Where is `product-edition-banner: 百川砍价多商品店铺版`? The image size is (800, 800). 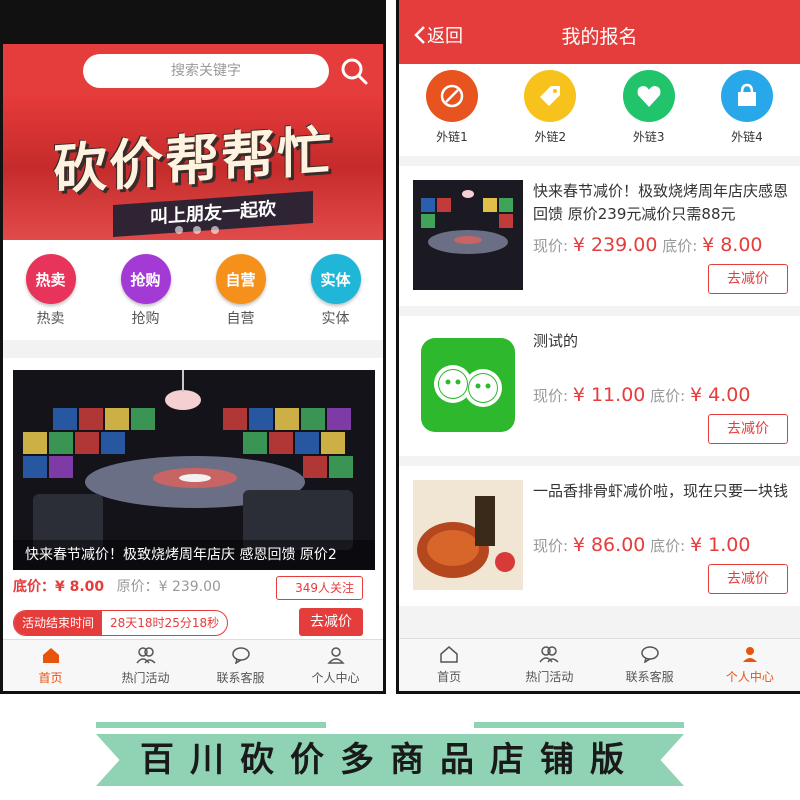 product-edition-banner: 百川砍价多商品店铺版 is located at coordinates (390, 754).